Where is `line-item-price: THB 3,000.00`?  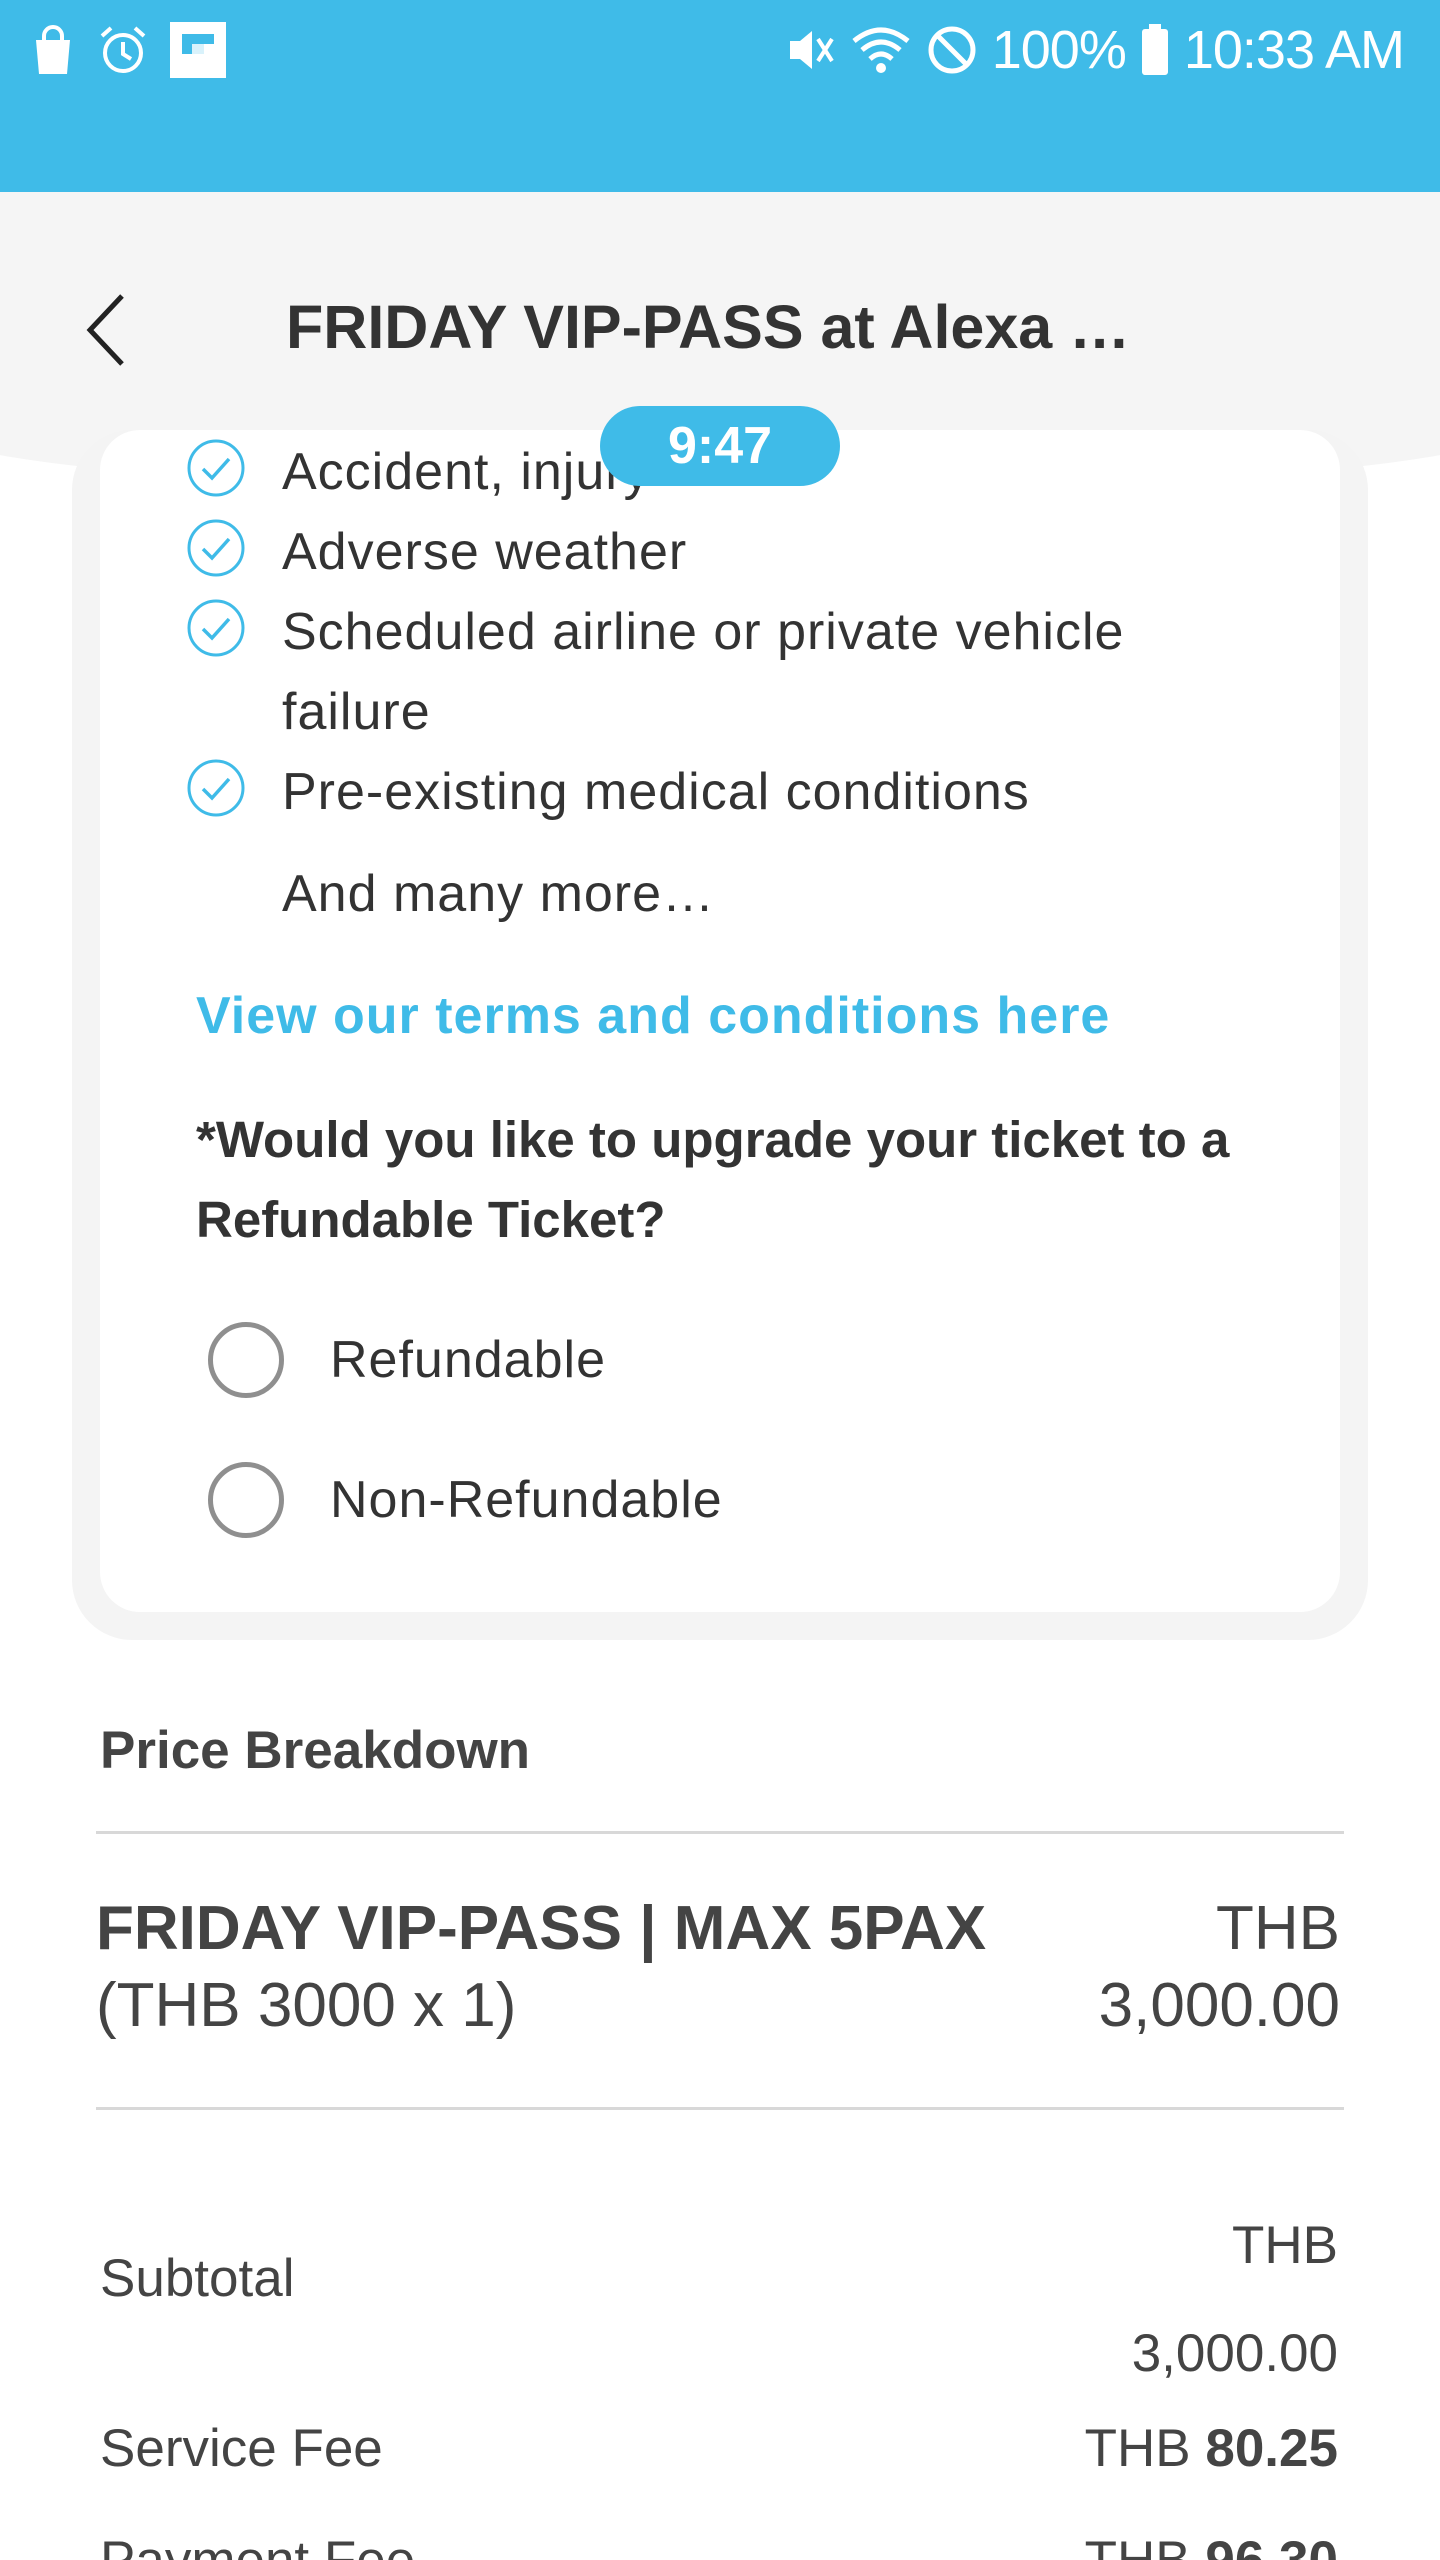 line-item-price: THB 3,000.00 is located at coordinates (1219, 1967).